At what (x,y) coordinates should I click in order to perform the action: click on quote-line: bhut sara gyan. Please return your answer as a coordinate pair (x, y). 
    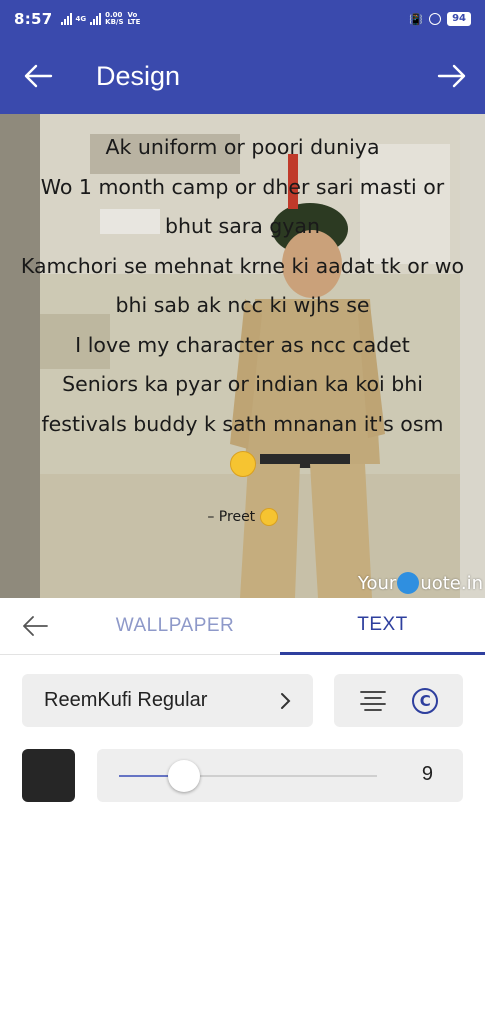
    Looking at the image, I should click on (242, 226).